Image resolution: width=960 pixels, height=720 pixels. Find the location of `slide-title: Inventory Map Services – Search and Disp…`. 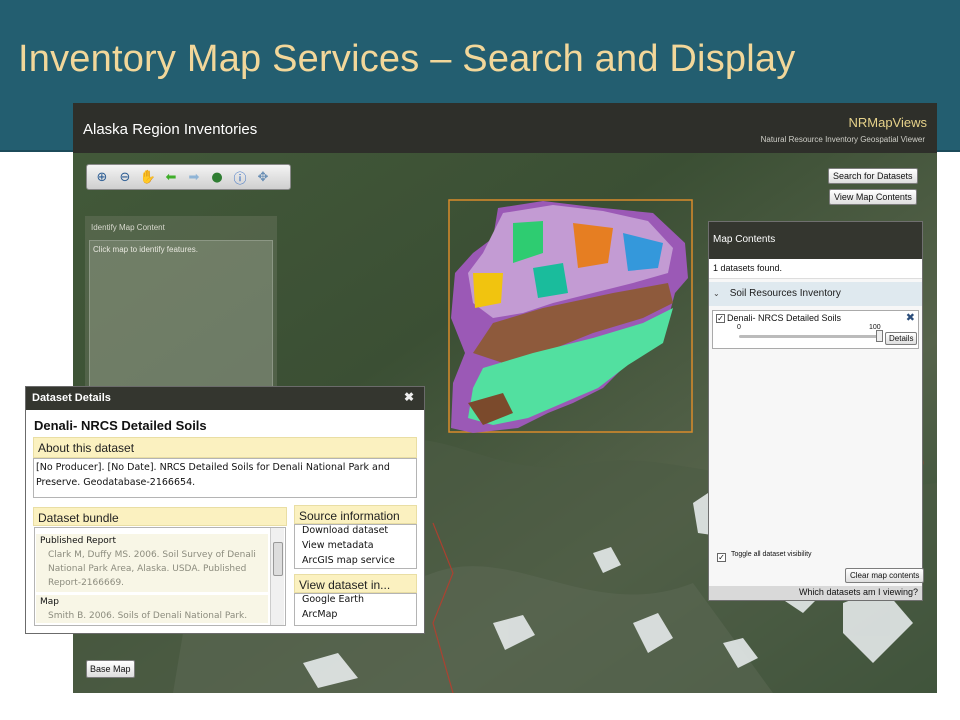

slide-title: Inventory Map Services – Search and Disp… is located at coordinates (407, 59).